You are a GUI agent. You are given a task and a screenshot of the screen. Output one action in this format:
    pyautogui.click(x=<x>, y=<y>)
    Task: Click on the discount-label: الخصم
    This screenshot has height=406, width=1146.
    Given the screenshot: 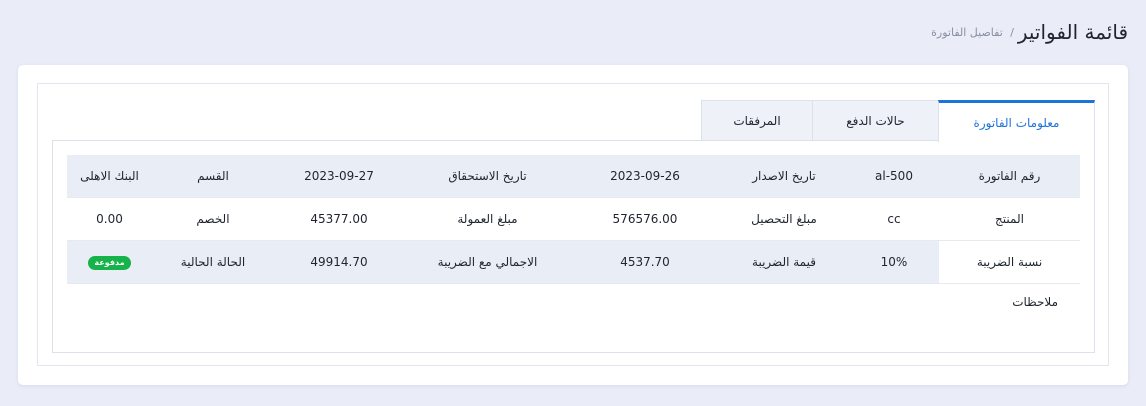 What is the action you would take?
    pyautogui.click(x=213, y=219)
    